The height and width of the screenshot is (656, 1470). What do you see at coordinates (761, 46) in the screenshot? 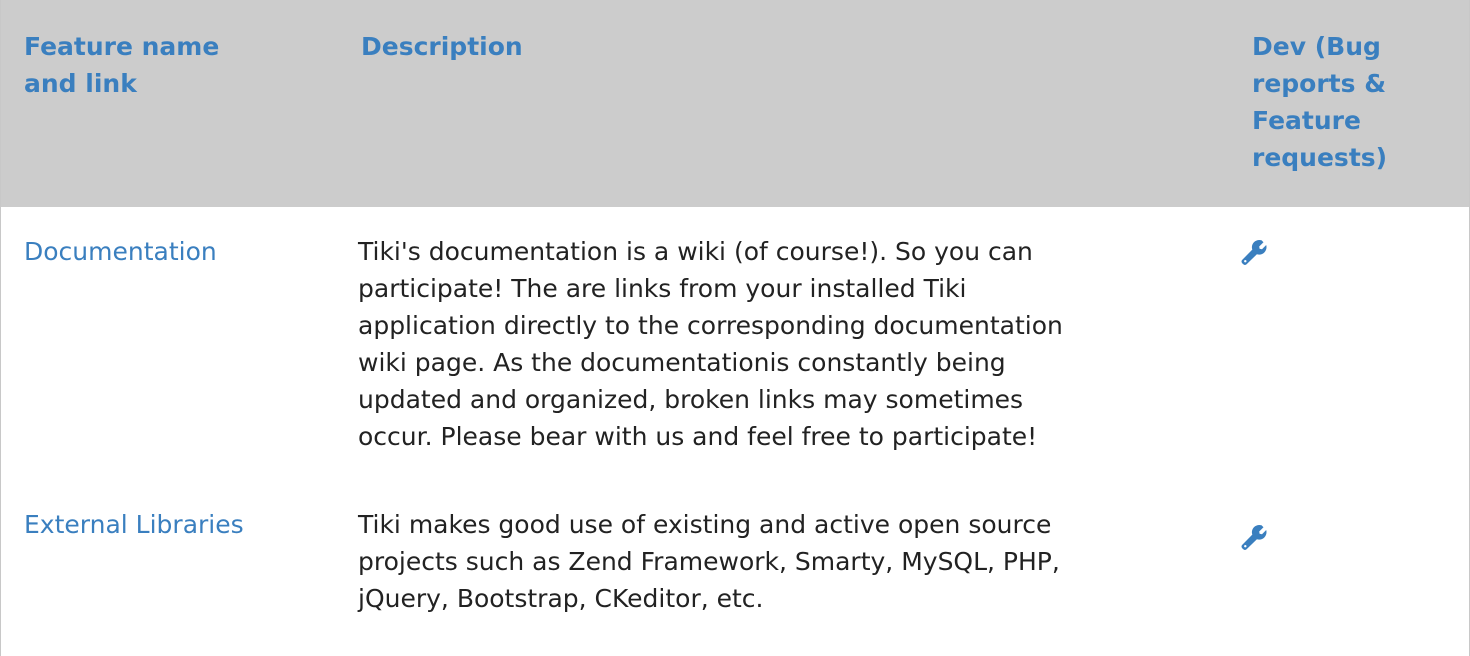
I see `header-description: Description` at bounding box center [761, 46].